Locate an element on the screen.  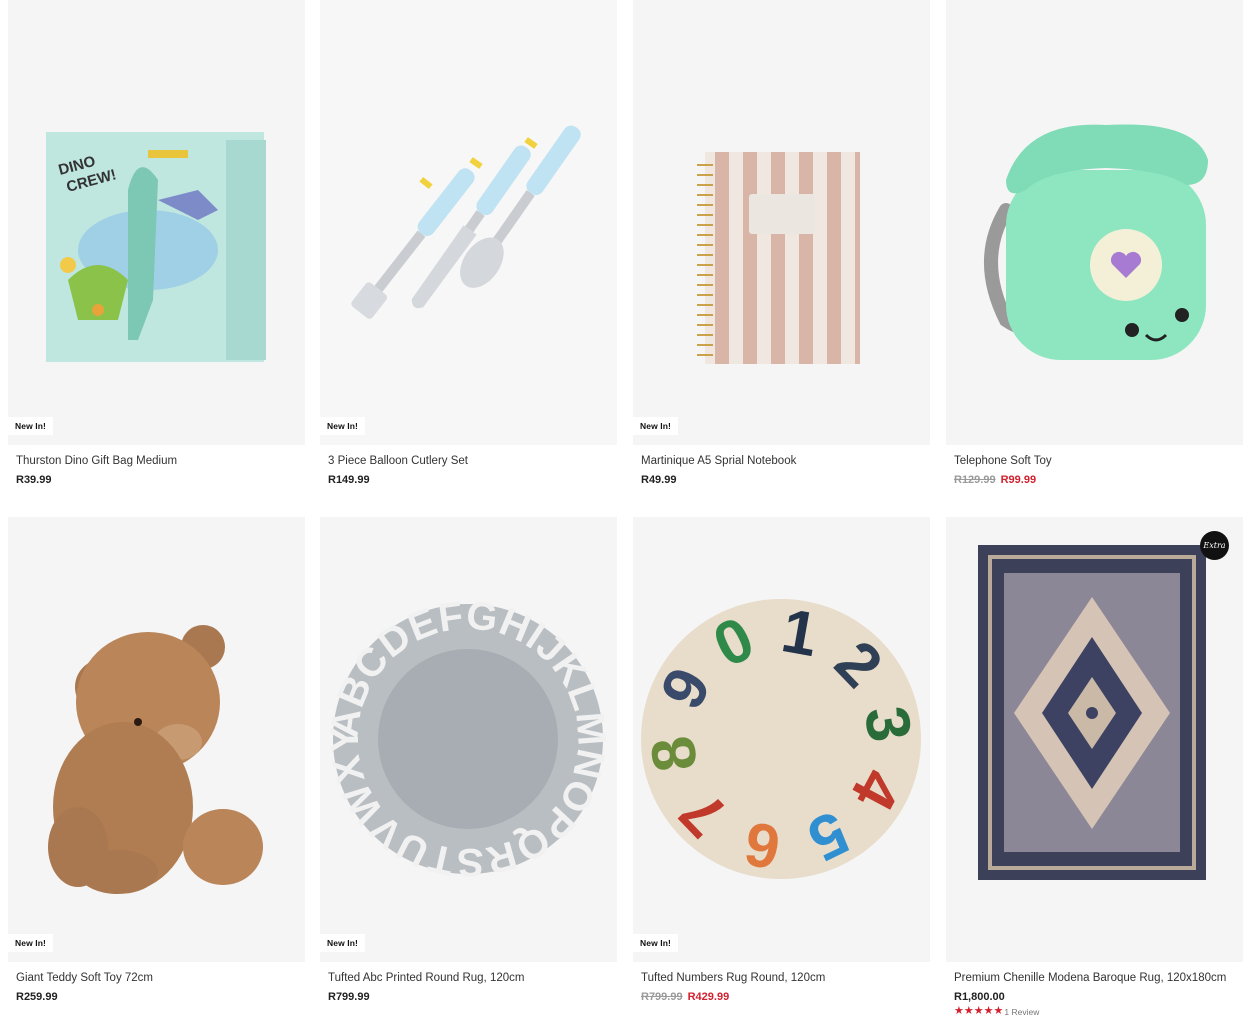
numbers-rug-image: 1234567890 is located at coordinates (781, 739).